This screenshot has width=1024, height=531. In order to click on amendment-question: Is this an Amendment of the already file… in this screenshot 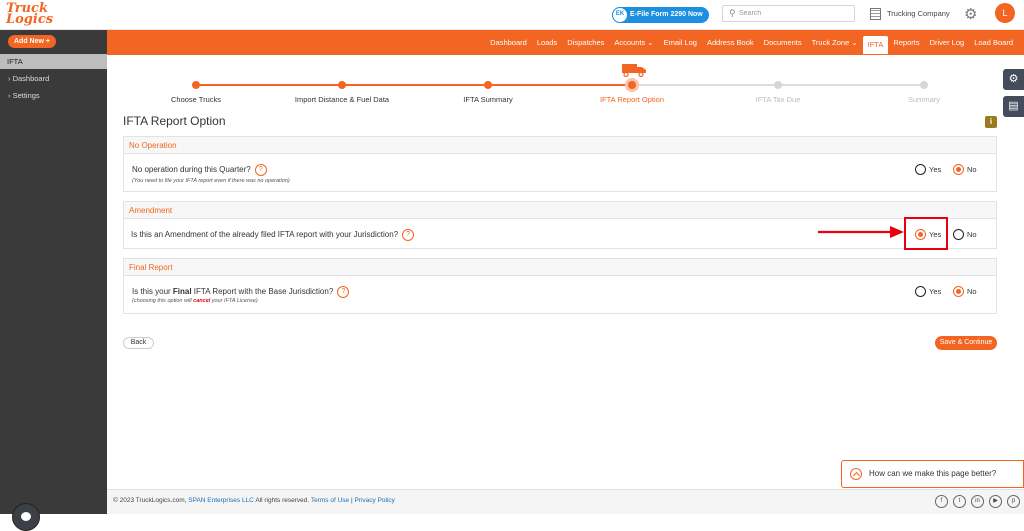, I will do `click(273, 235)`.